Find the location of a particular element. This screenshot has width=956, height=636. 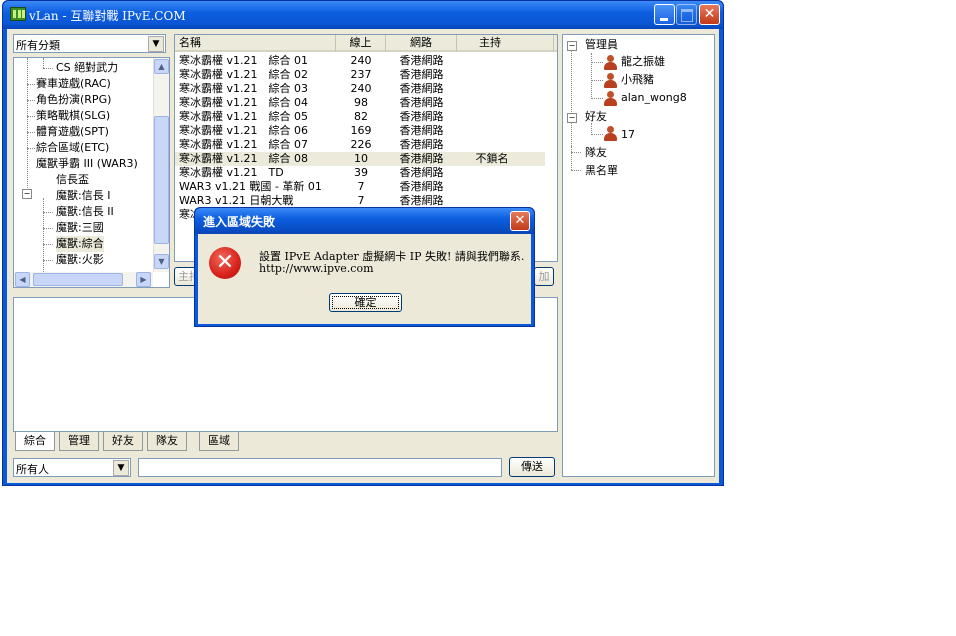

tree-item: 策略戰棋(SLG) is located at coordinates (73, 116).